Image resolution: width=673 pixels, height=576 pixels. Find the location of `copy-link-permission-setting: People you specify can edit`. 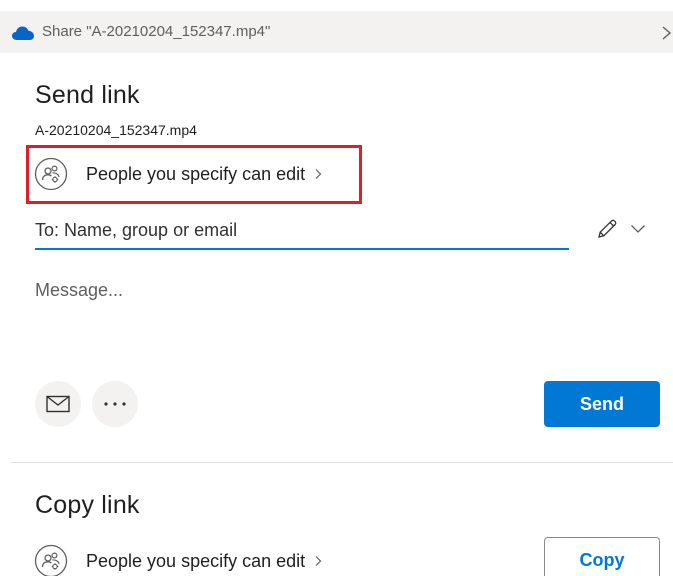

copy-link-permission-setting: People you specify can edit is located at coordinates (178, 559).